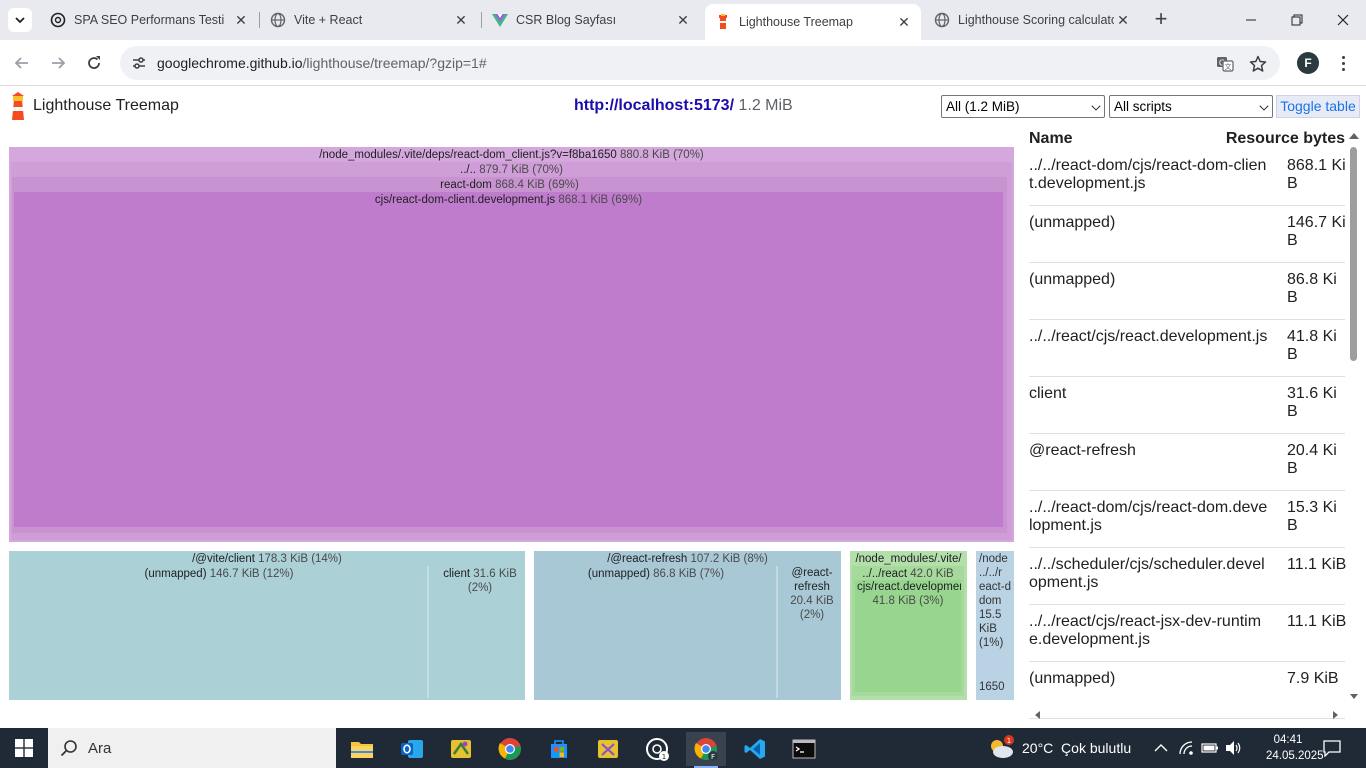 The image size is (1366, 768). Describe the element at coordinates (1143, 106) in the screenshot. I see `scripts-filter-value: All scripts` at that location.